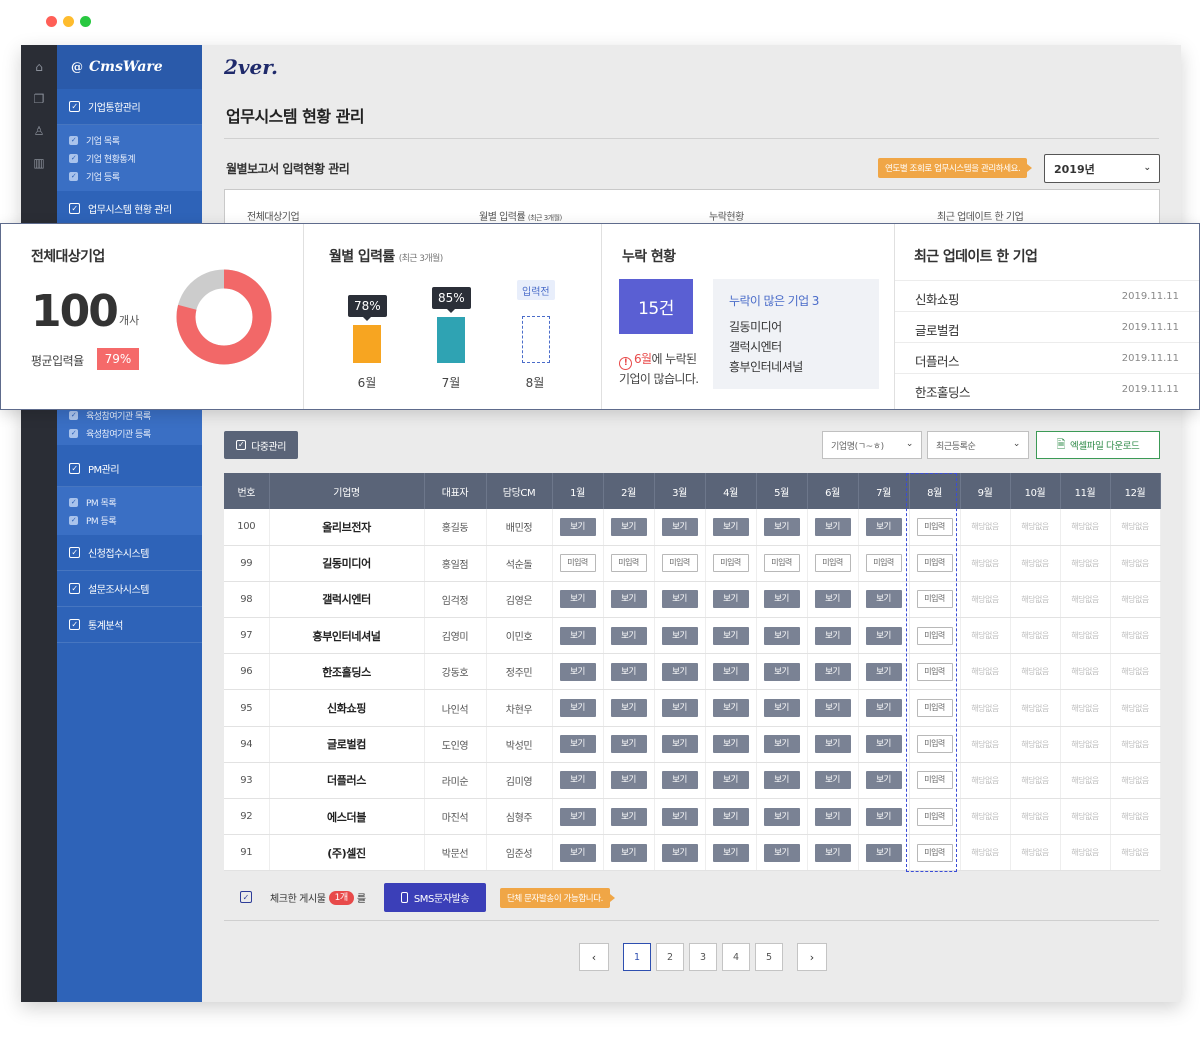 This screenshot has width=1200, height=1040. What do you see at coordinates (129, 502) in the screenshot?
I see `sidebar-subitem-pm-list: ✓ PM 목록` at bounding box center [129, 502].